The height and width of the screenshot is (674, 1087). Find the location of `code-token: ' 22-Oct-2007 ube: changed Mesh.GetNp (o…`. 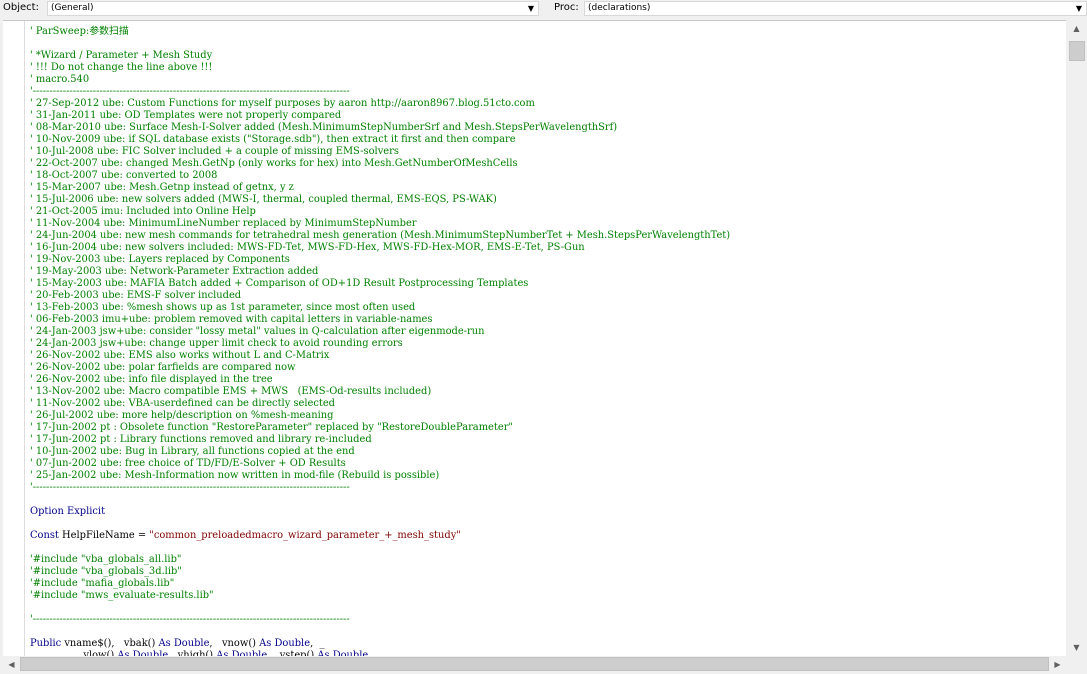

code-token: ' 22-Oct-2007 ube: changed Mesh.GetNp (o… is located at coordinates (274, 163).